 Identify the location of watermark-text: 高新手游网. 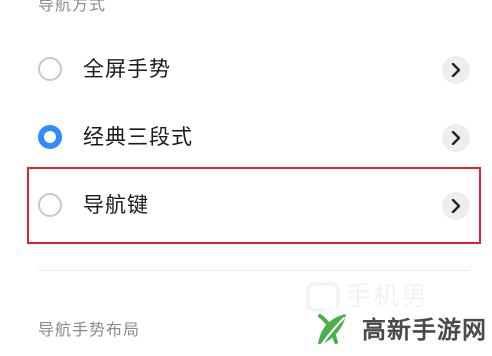
(424, 330).